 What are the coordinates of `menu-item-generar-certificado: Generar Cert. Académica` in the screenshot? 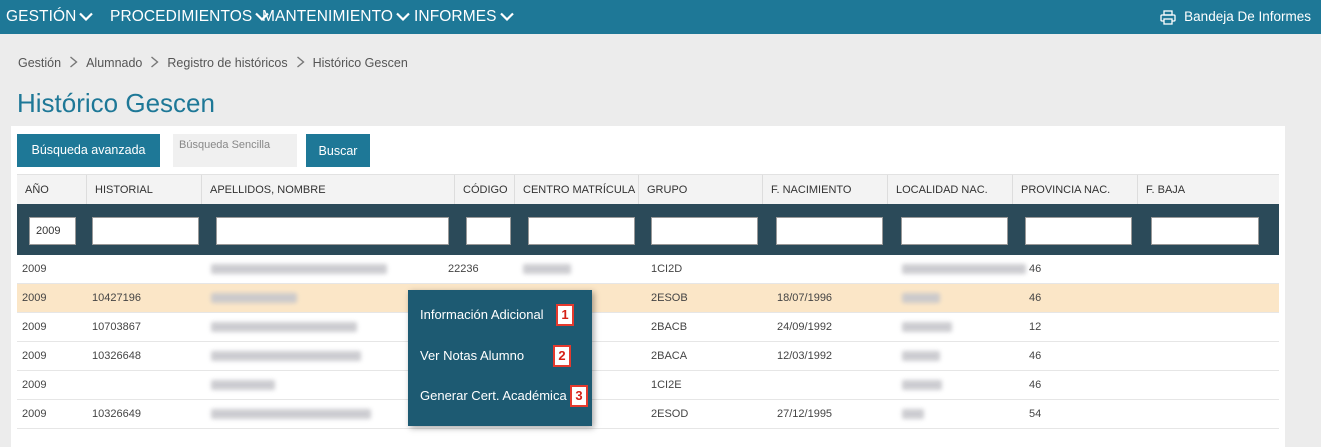 It's located at (493, 396).